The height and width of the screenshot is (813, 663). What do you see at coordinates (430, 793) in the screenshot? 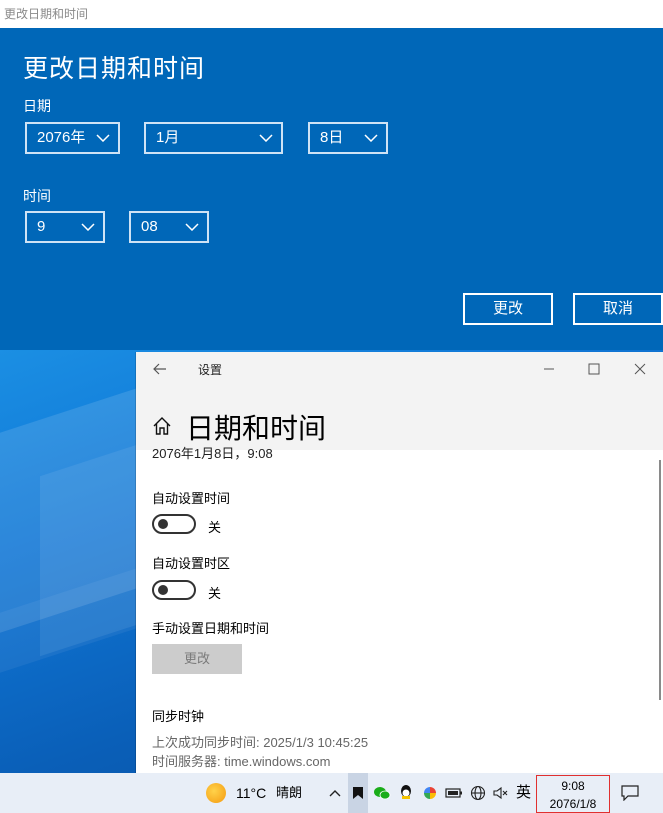
I see `colorful-app-icon` at bounding box center [430, 793].